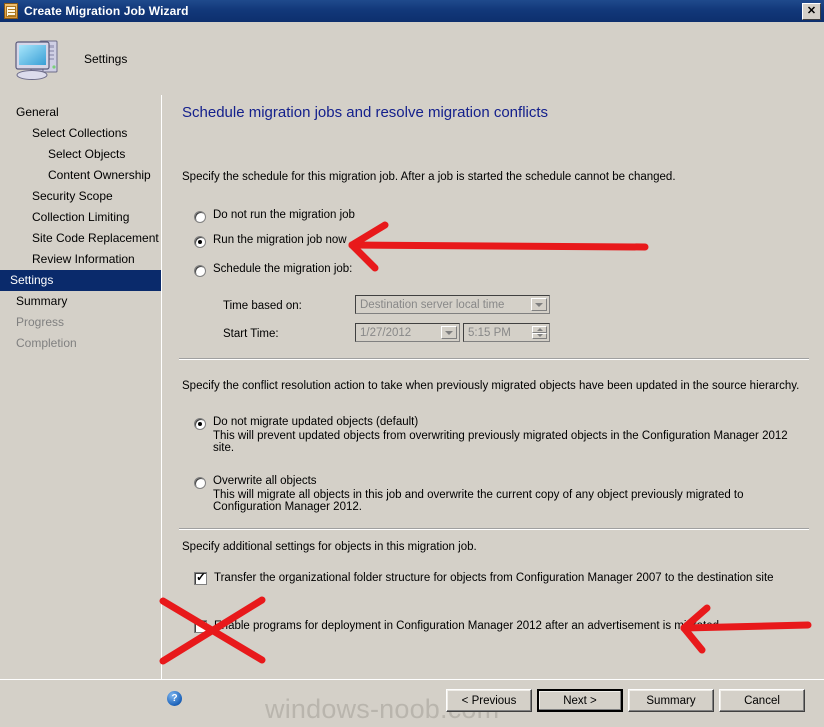 This screenshot has height=727, width=824. I want to click on clipboard-icon, so click(11, 11).